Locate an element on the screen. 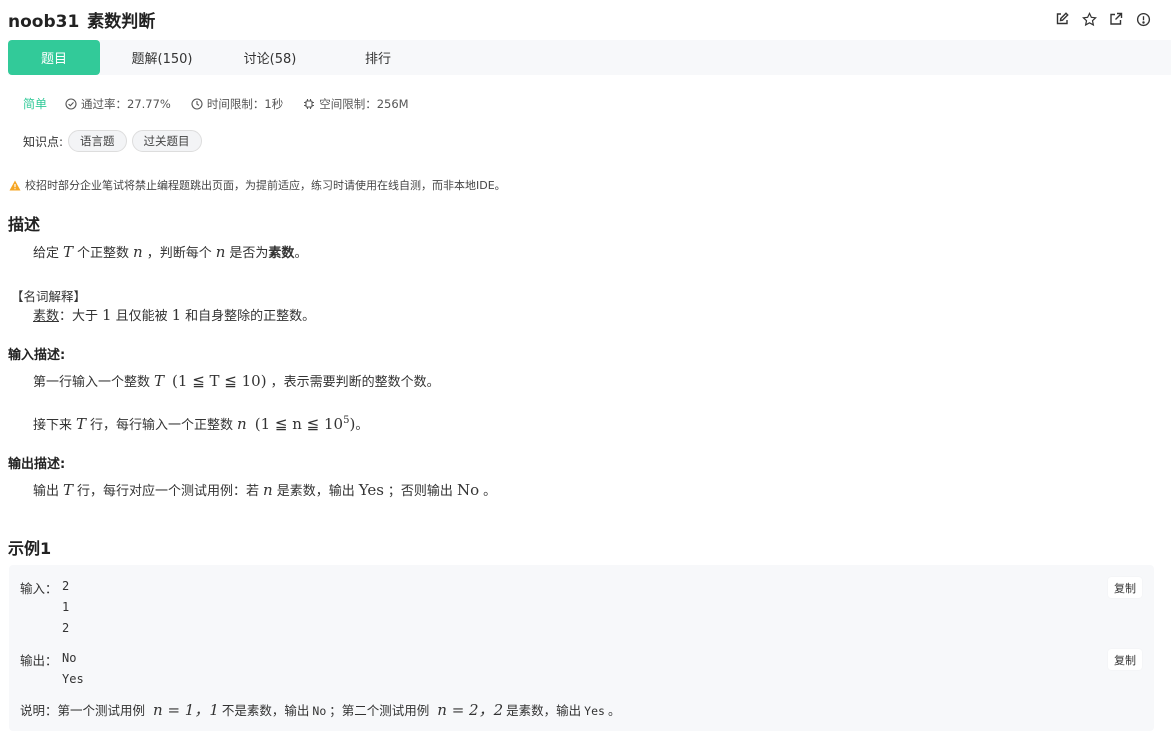 The image size is (1171, 743). clock-icon is located at coordinates (197, 103).